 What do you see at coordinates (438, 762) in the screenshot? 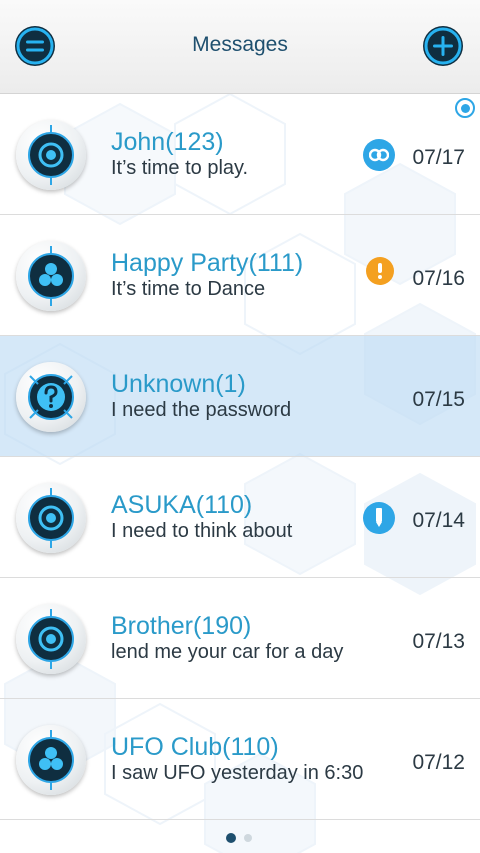
I see `message-date: 07/12` at bounding box center [438, 762].